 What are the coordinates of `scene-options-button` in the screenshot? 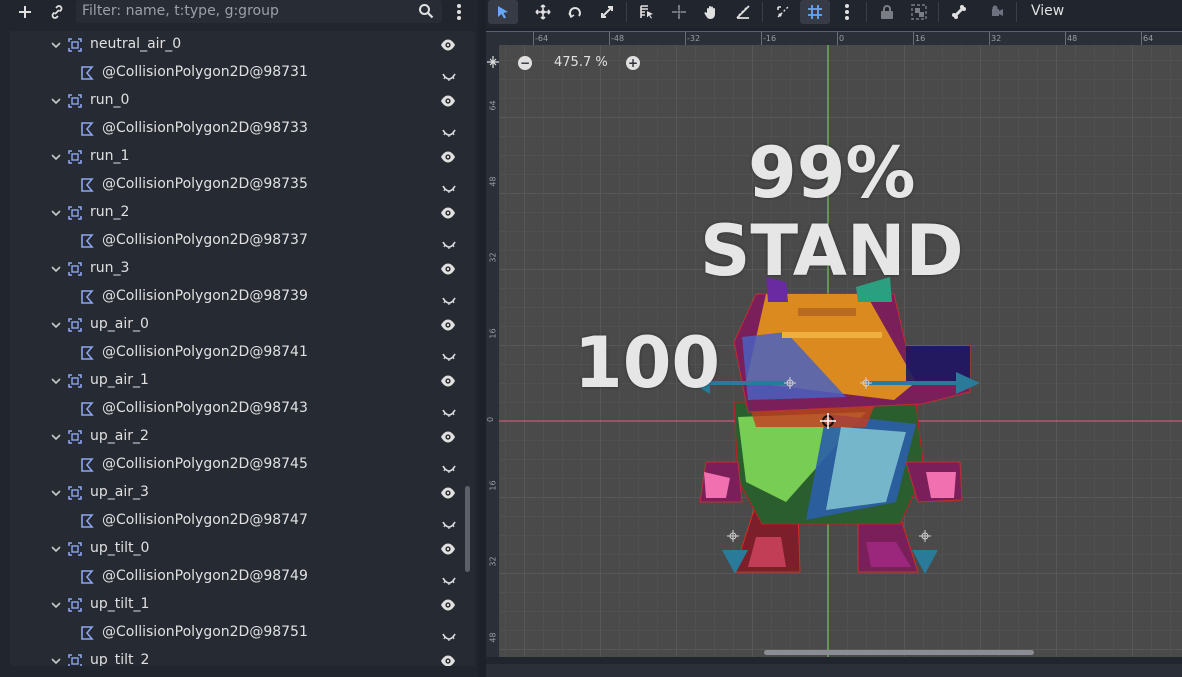 It's located at (459, 12).